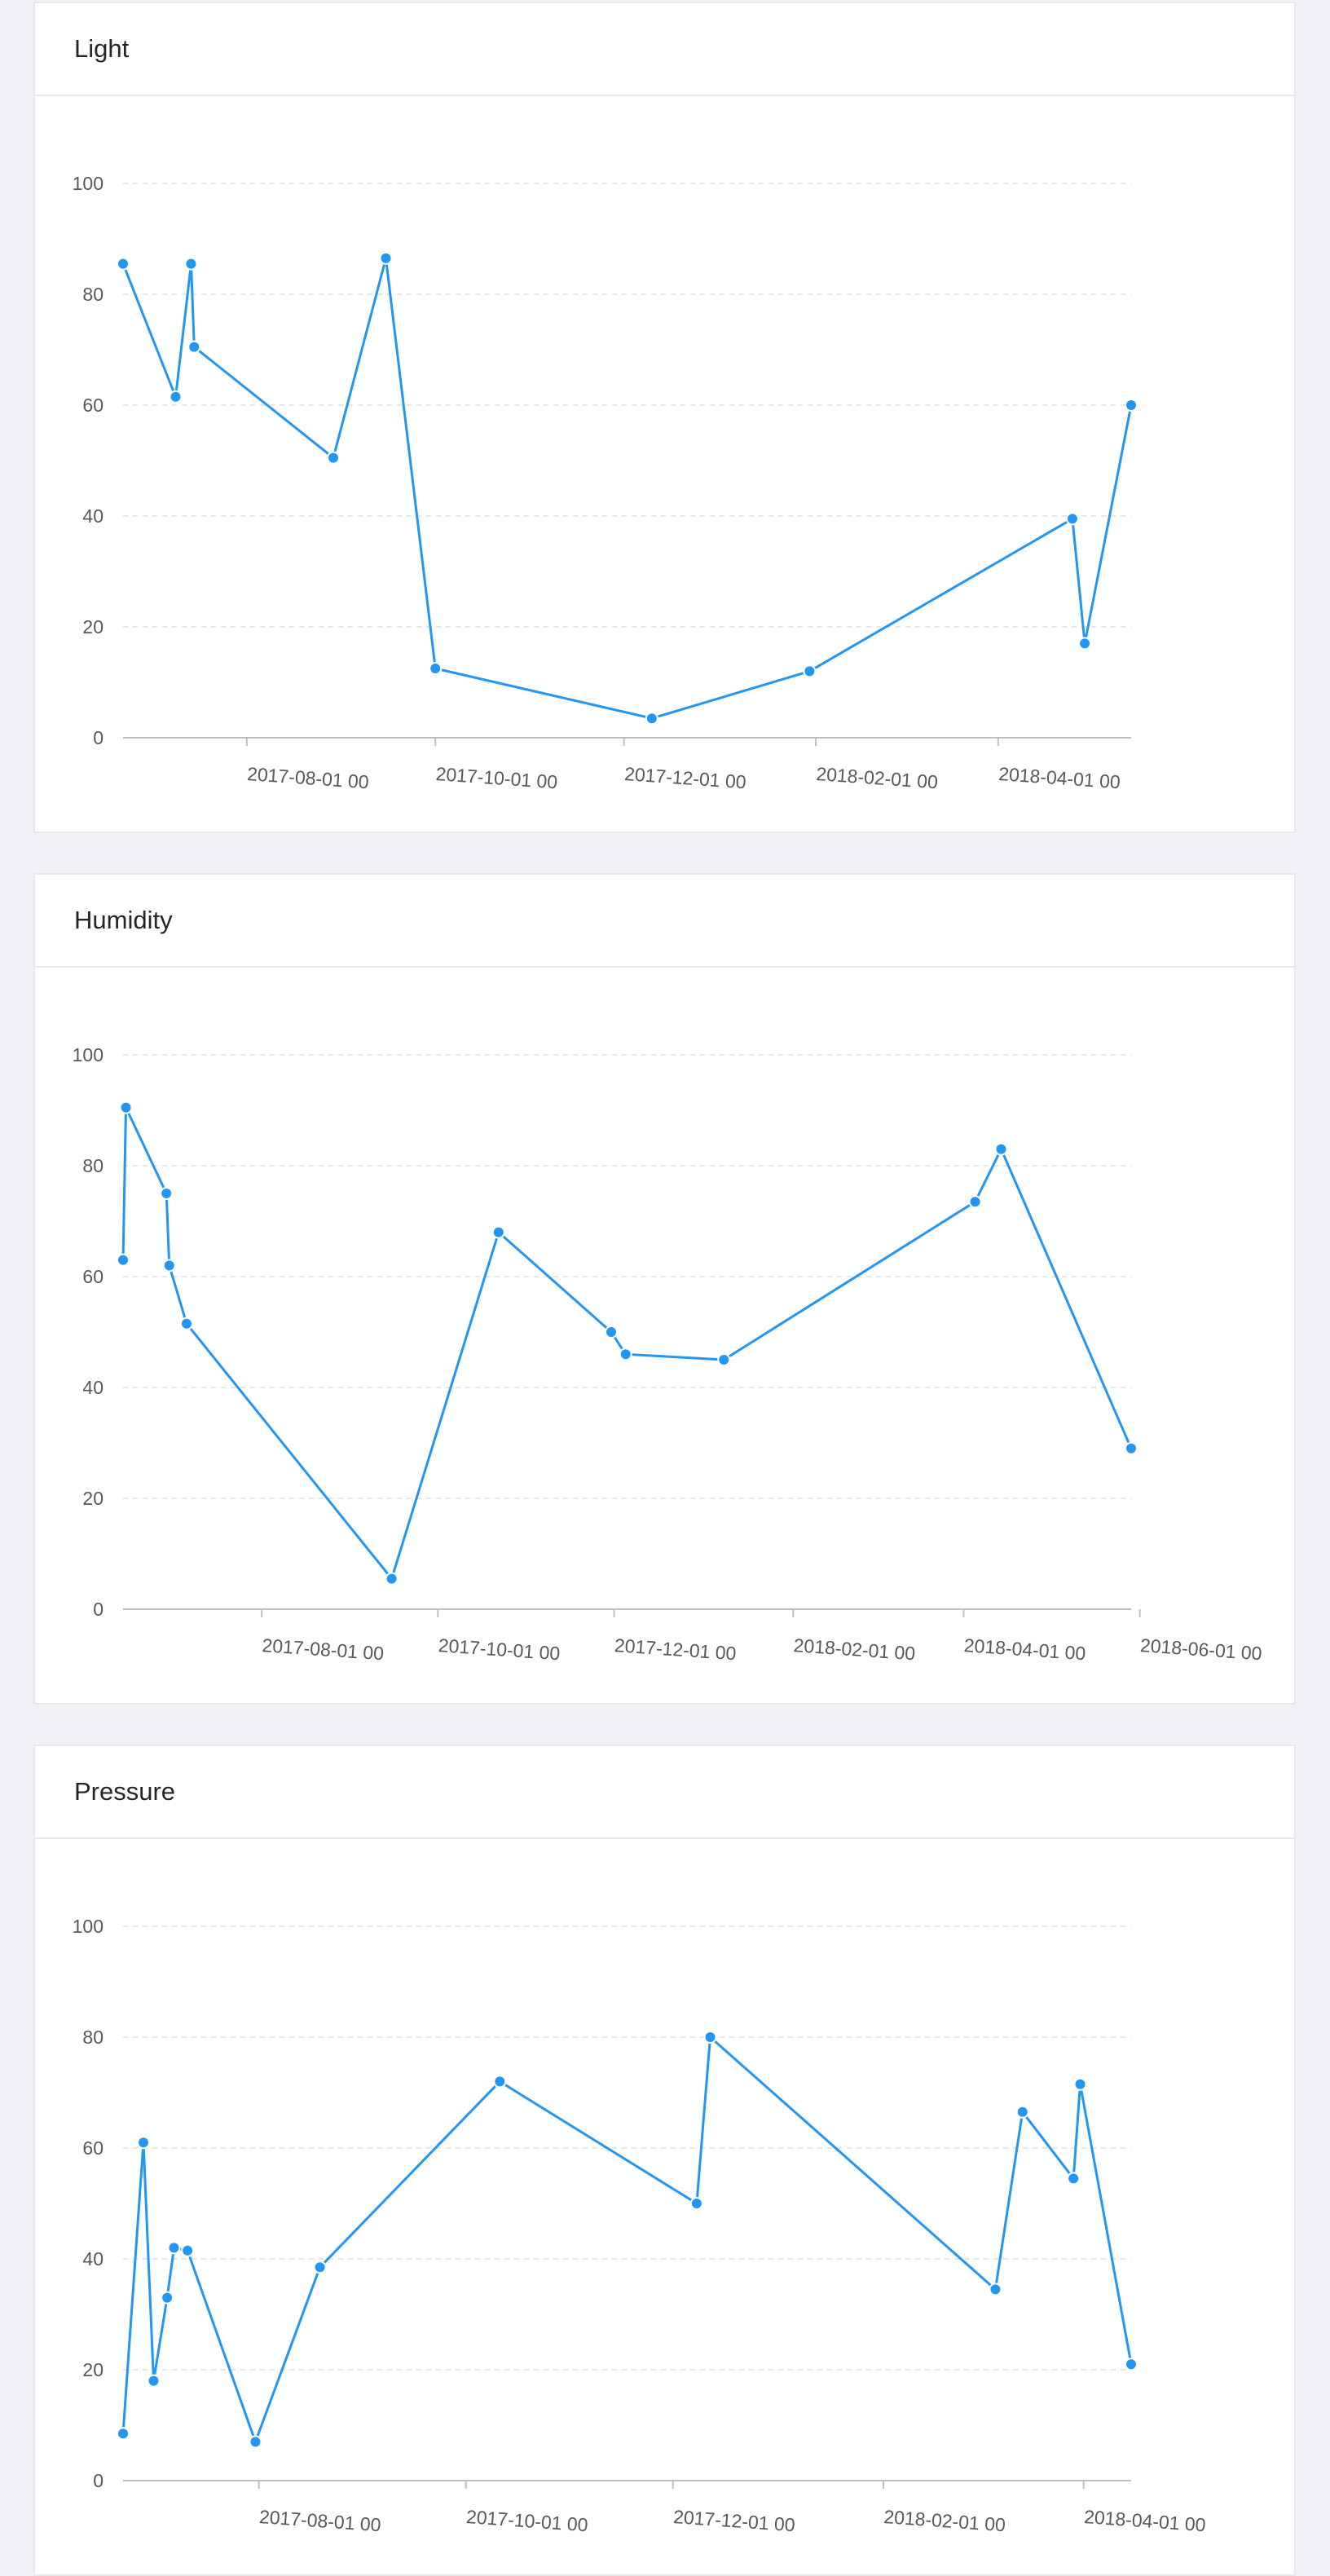  I want to click on card-title: Pressure, so click(125, 1791).